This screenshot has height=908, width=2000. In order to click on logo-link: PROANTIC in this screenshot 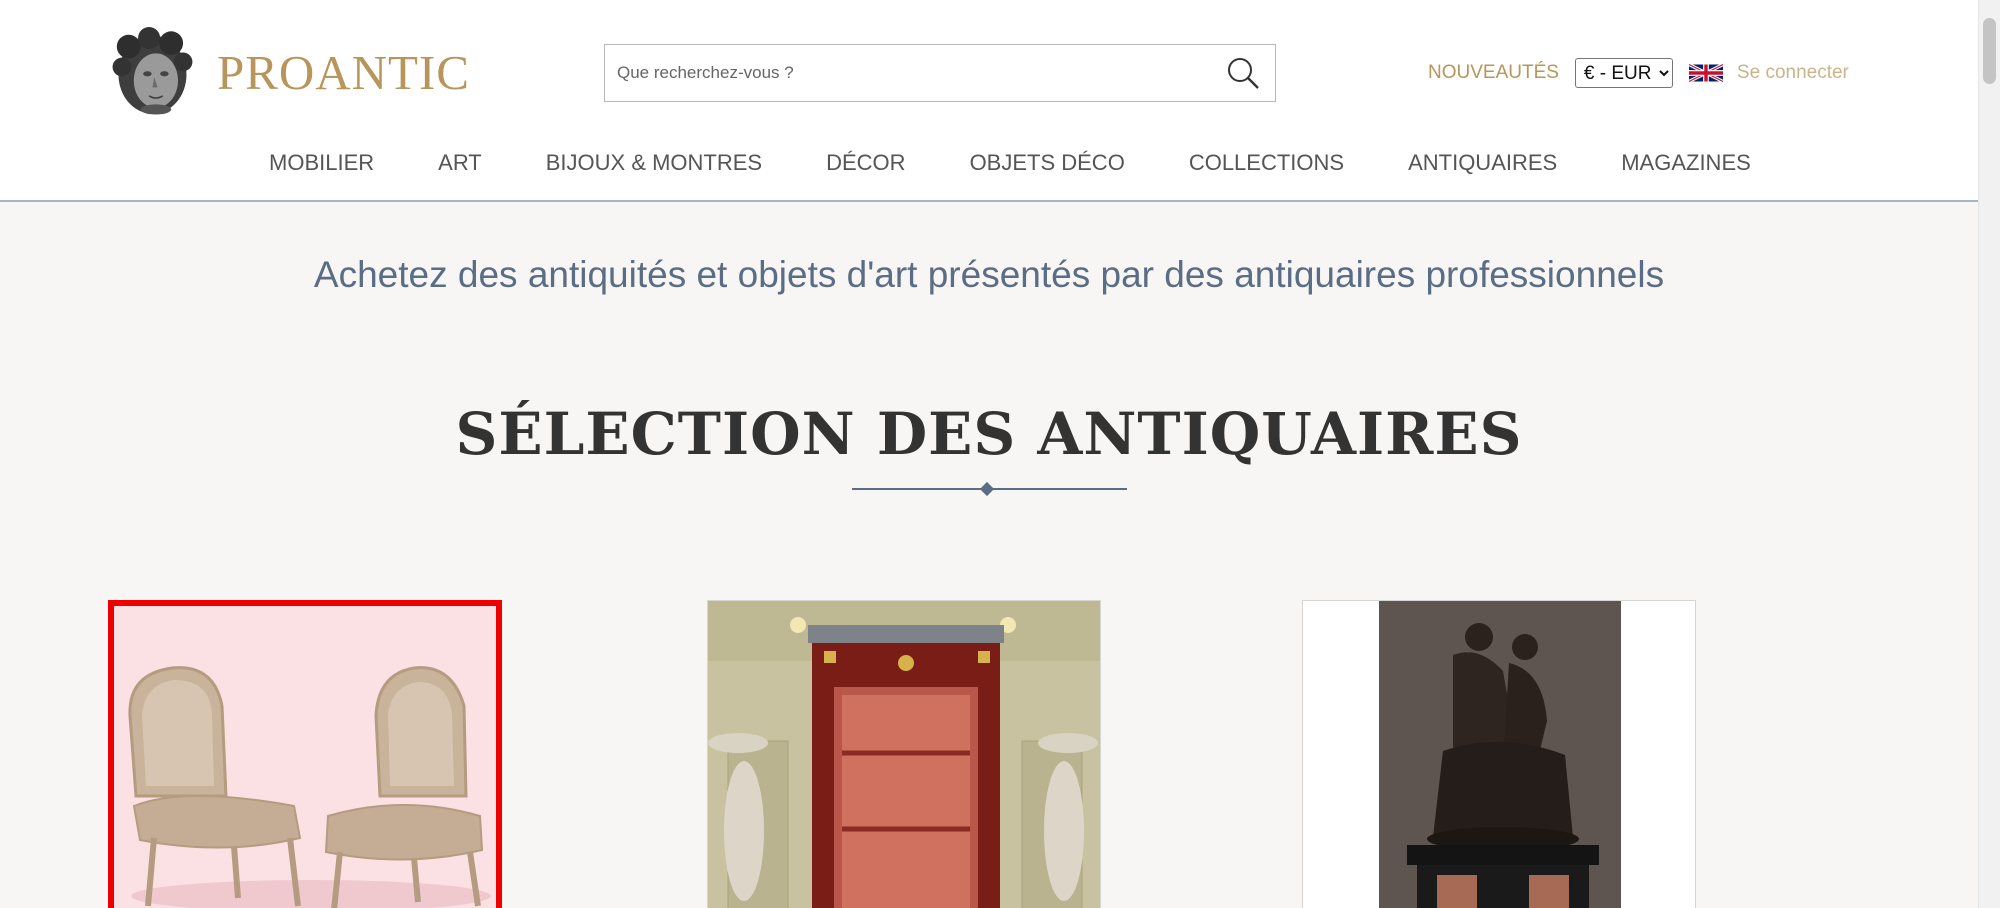, I will do `click(290, 72)`.